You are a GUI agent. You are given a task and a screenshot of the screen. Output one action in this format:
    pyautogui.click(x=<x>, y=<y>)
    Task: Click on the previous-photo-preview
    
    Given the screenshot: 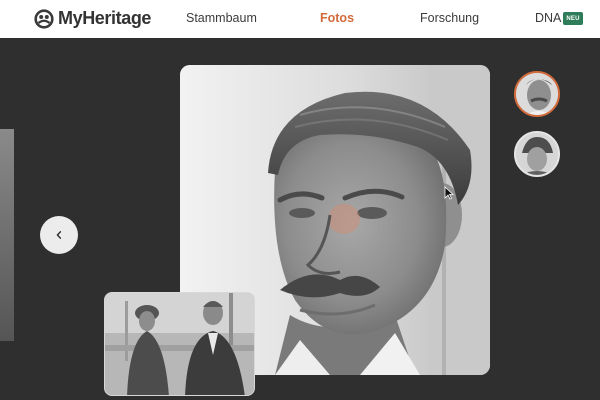 What is the action you would take?
    pyautogui.click(x=7, y=235)
    